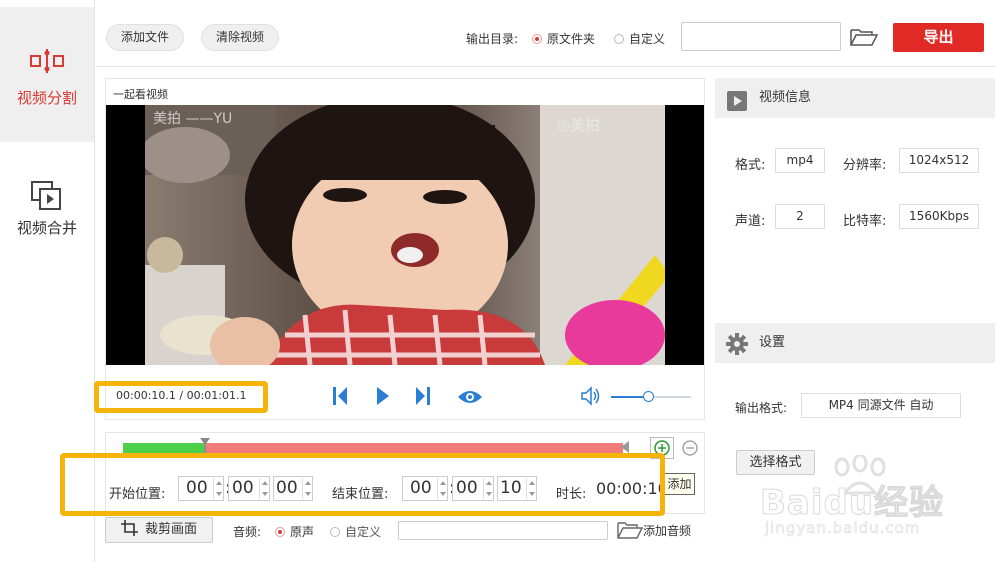 Image resolution: width=996 pixels, height=562 pixels. What do you see at coordinates (140, 94) in the screenshot?
I see `video-title: 一起看视频` at bounding box center [140, 94].